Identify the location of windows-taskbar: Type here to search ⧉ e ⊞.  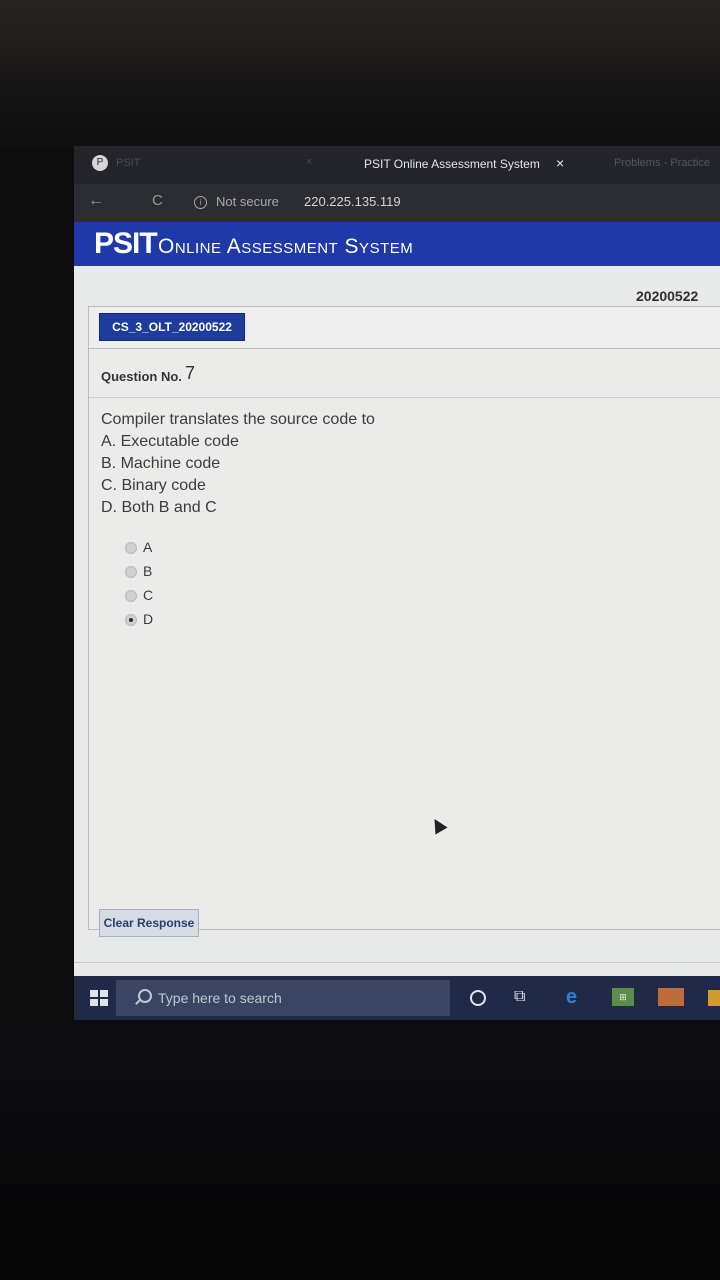
(397, 998).